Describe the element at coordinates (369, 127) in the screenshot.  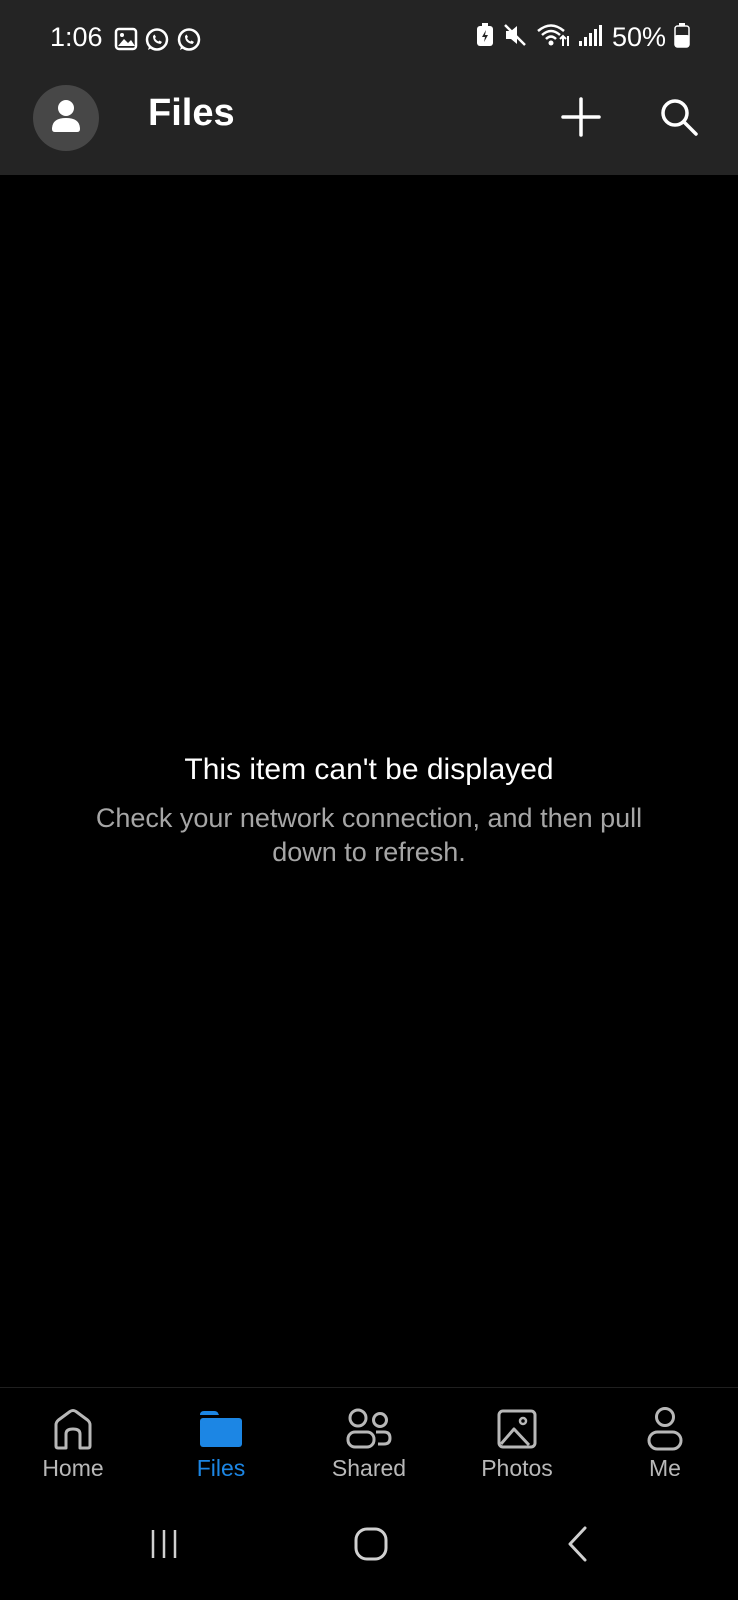
I see `app-bar: Files` at that location.